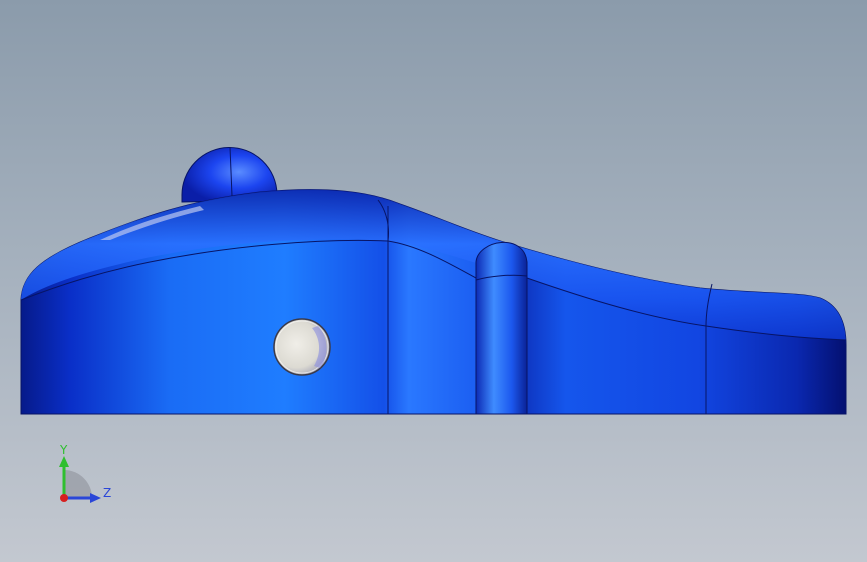 This screenshot has width=867, height=562. What do you see at coordinates (78, 484) in the screenshot?
I see `triad-quadrant` at bounding box center [78, 484].